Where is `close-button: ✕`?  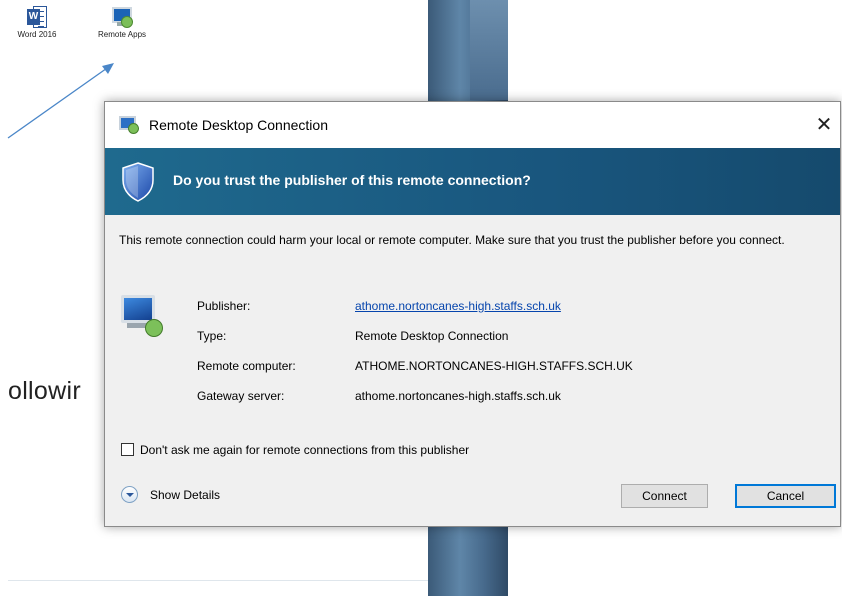
close-button: ✕ is located at coordinates (824, 125).